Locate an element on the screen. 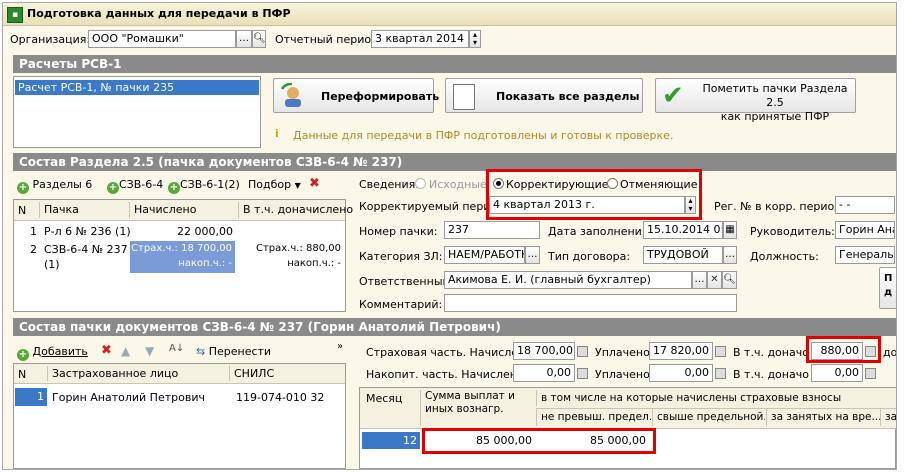 Image resolution: width=910 pixels, height=475 pixels. komm-label: Комментарий: is located at coordinates (401, 304).